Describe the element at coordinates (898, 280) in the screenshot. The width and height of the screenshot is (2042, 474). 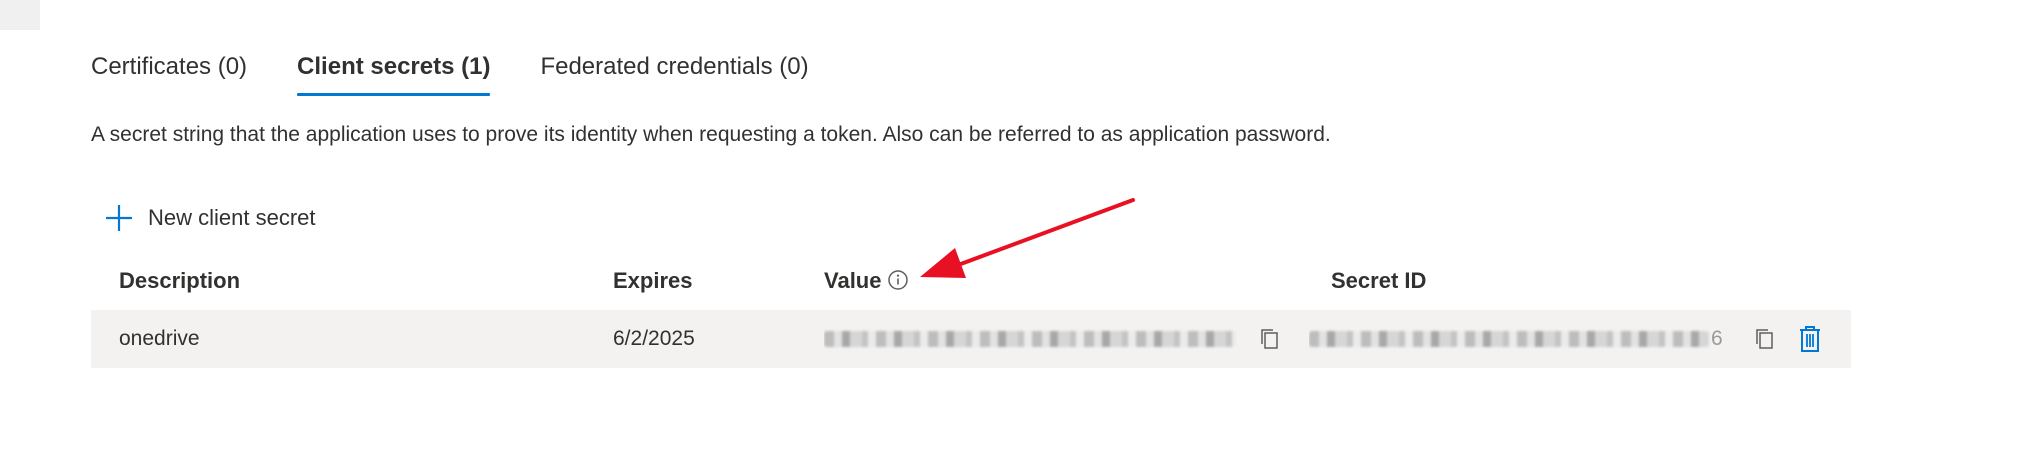
I see `info-icon` at that location.